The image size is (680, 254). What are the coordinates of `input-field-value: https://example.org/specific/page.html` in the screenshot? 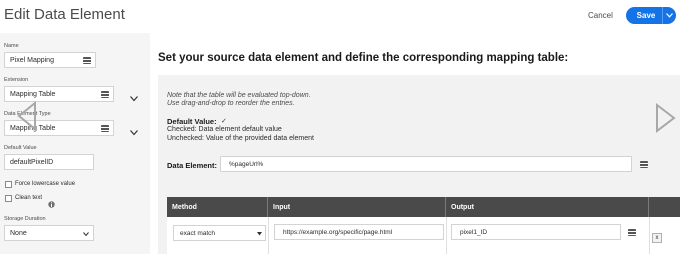 It's located at (338, 232).